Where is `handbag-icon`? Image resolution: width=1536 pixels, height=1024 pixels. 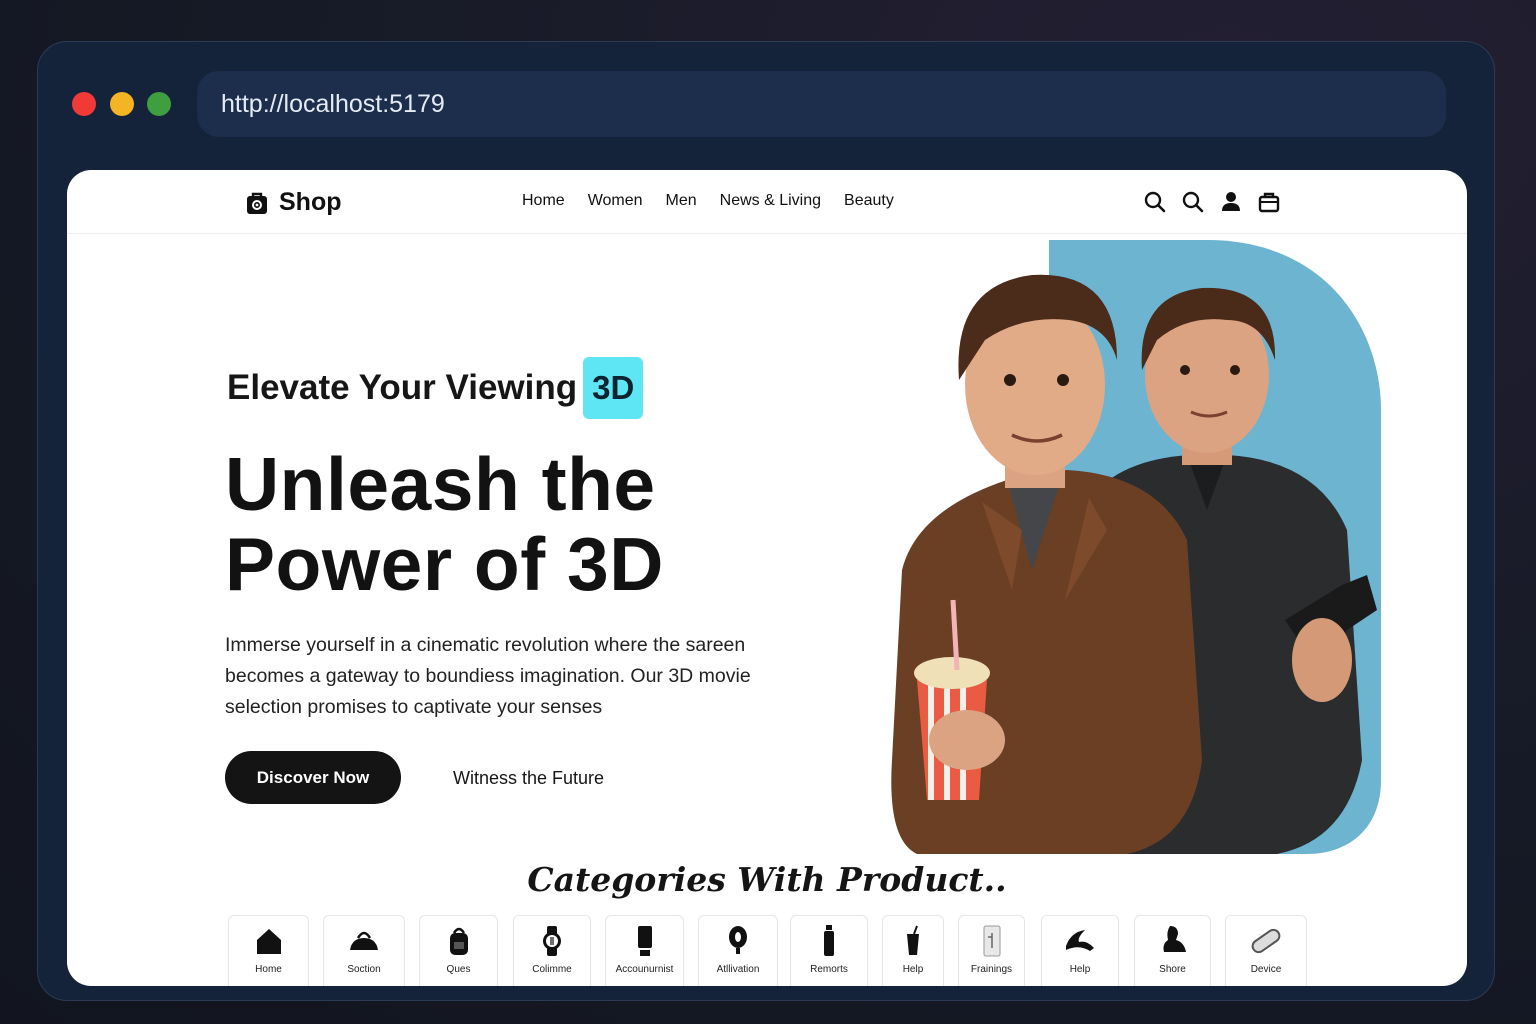
handbag-icon is located at coordinates (364, 940).